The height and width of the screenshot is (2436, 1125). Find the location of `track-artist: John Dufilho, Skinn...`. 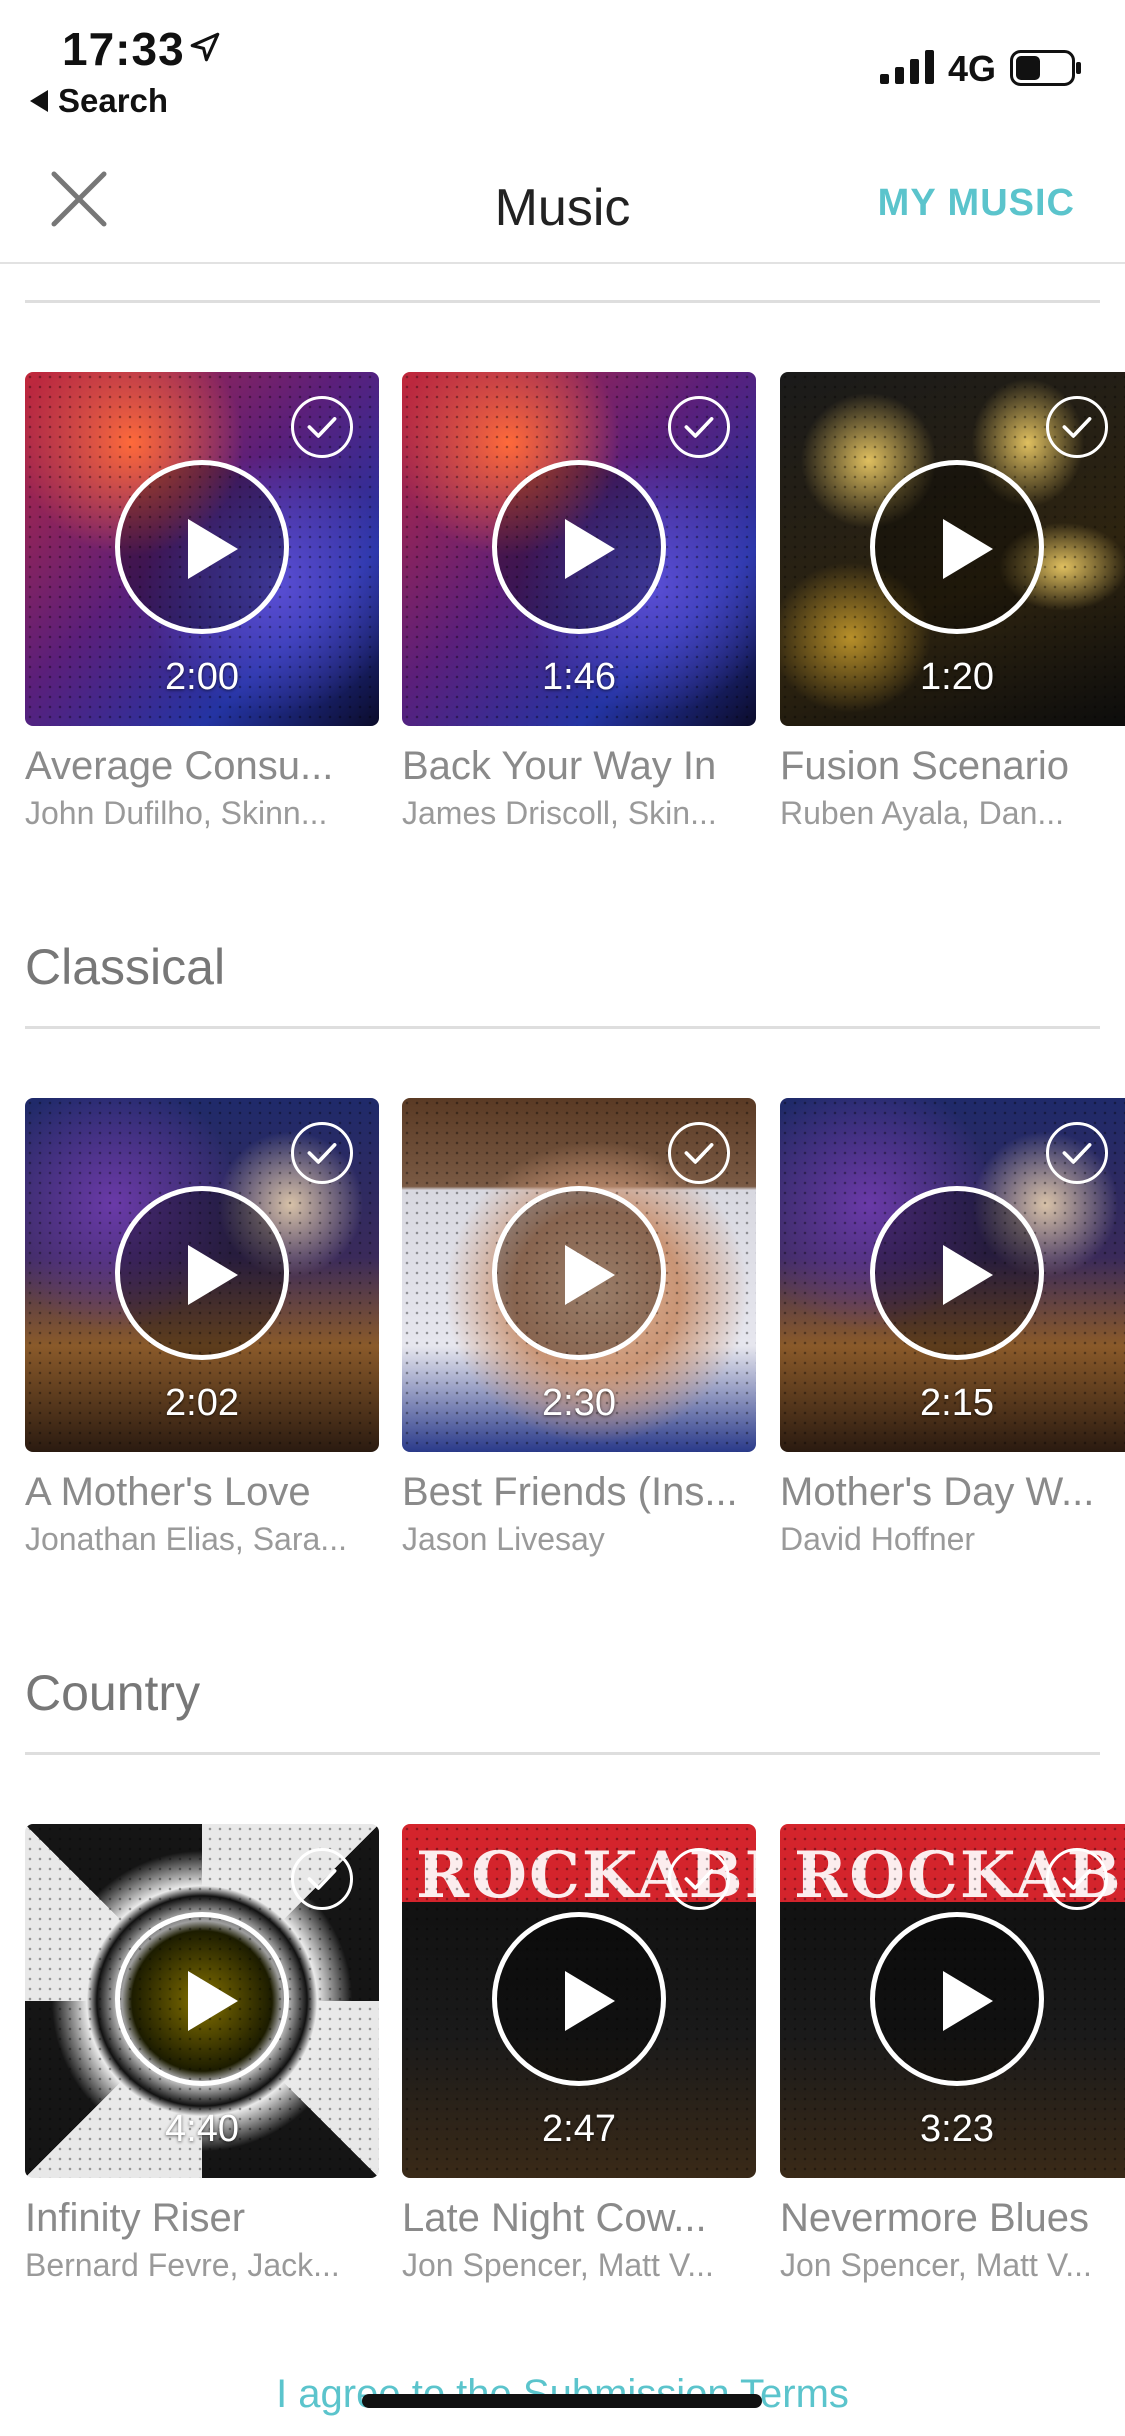

track-artist: John Dufilho, Skinn... is located at coordinates (176, 813).